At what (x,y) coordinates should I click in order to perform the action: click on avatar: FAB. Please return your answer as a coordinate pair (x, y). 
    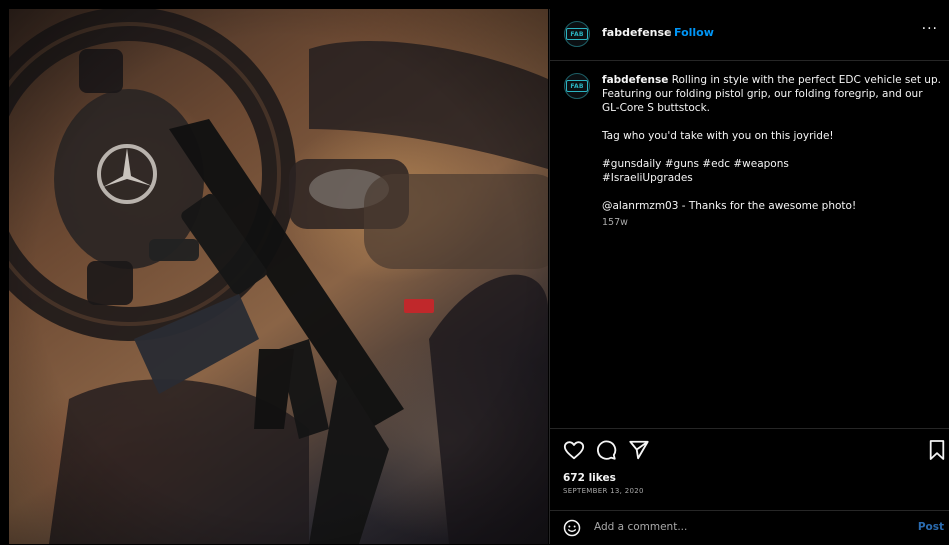
    Looking at the image, I should click on (577, 34).